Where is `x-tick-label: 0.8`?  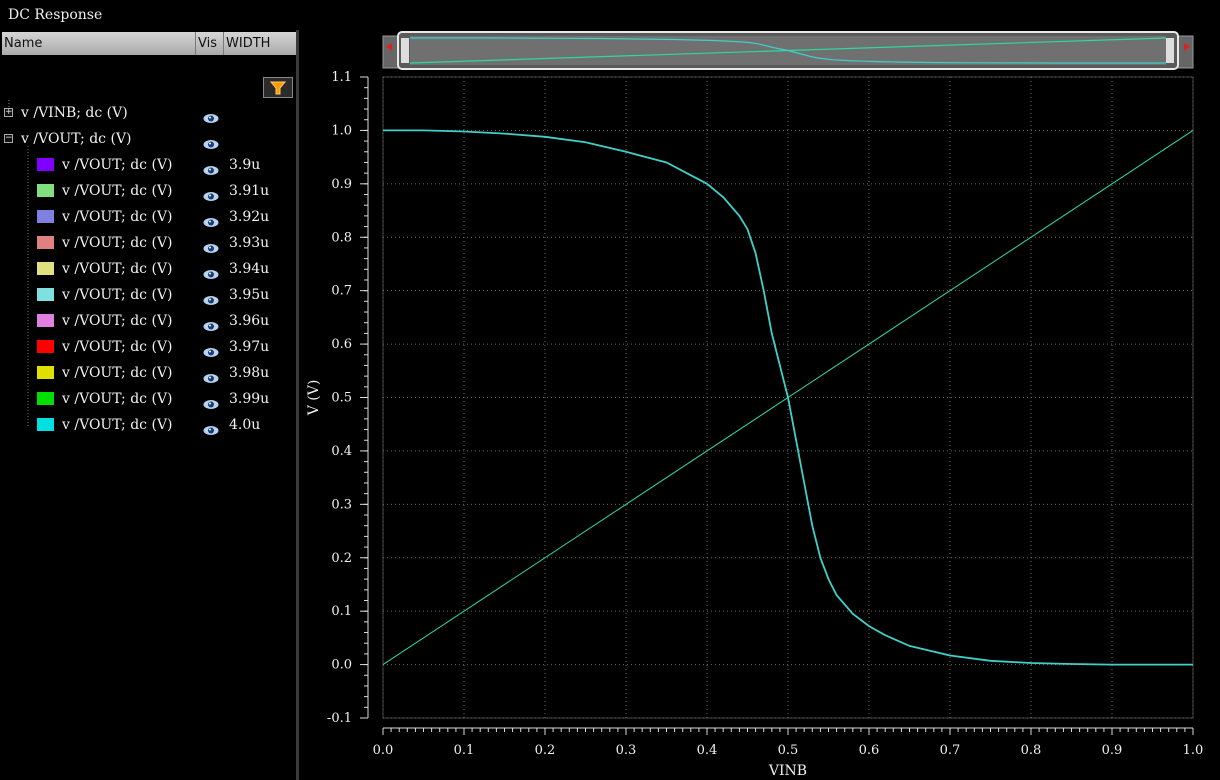 x-tick-label: 0.8 is located at coordinates (1031, 750).